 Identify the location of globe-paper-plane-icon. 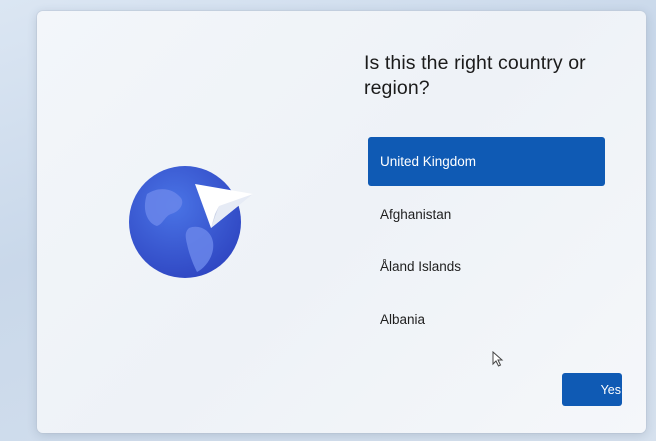
(192, 224).